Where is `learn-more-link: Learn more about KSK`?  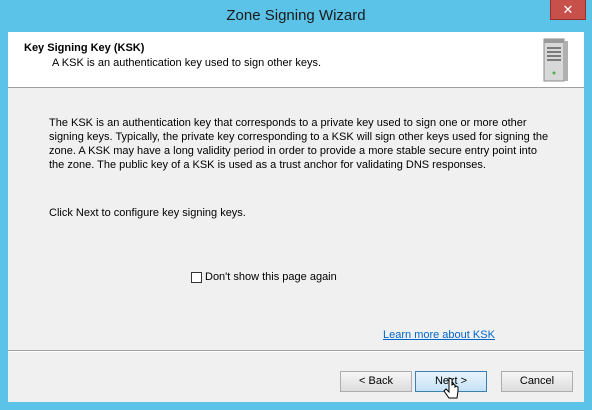 learn-more-link: Learn more about KSK is located at coordinates (439, 335).